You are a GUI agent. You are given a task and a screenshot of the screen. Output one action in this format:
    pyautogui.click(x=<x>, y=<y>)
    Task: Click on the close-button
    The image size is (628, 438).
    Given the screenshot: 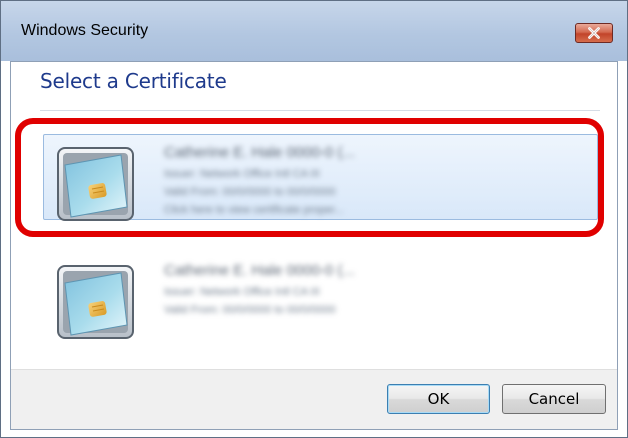 What is the action you would take?
    pyautogui.click(x=594, y=33)
    